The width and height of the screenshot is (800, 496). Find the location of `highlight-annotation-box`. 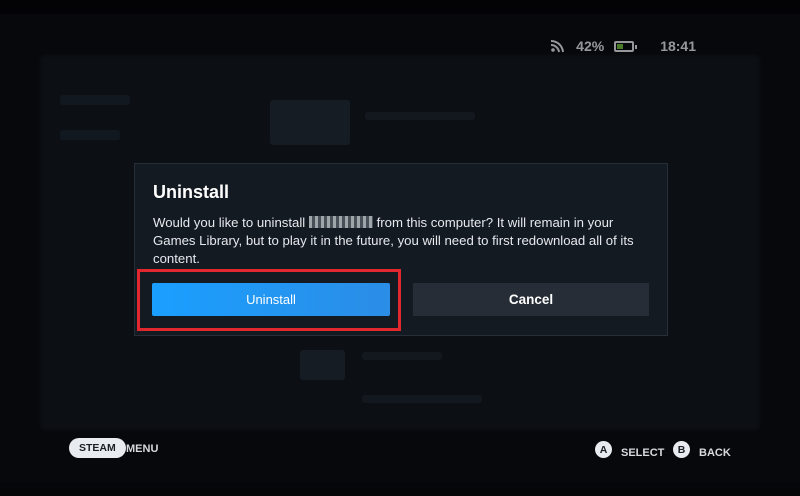

highlight-annotation-box is located at coordinates (269, 300).